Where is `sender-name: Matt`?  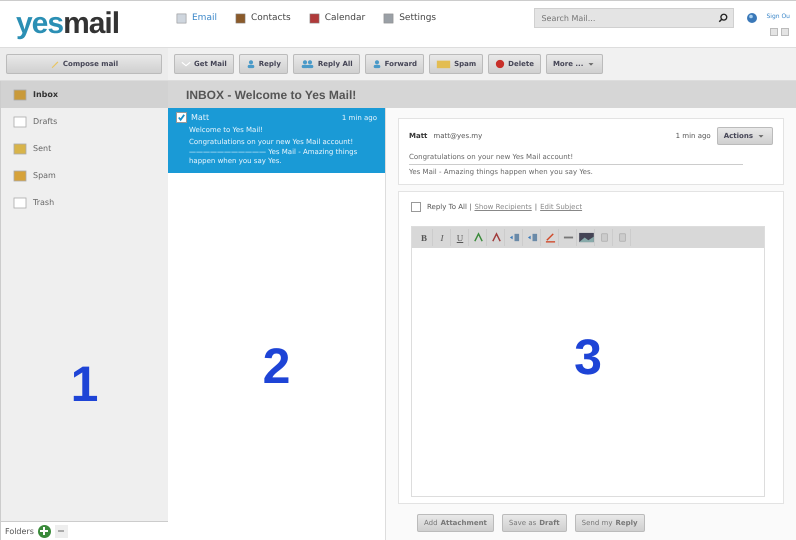
sender-name: Matt is located at coordinates (200, 117).